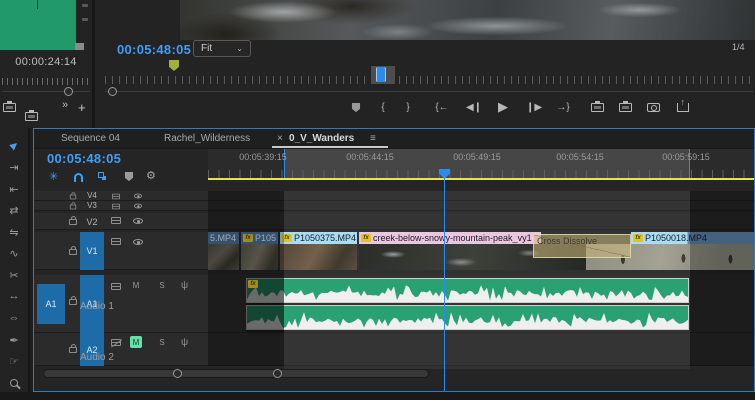  Describe the element at coordinates (236, 373) in the screenshot. I see `timeline-zoom-scrollbar` at that location.